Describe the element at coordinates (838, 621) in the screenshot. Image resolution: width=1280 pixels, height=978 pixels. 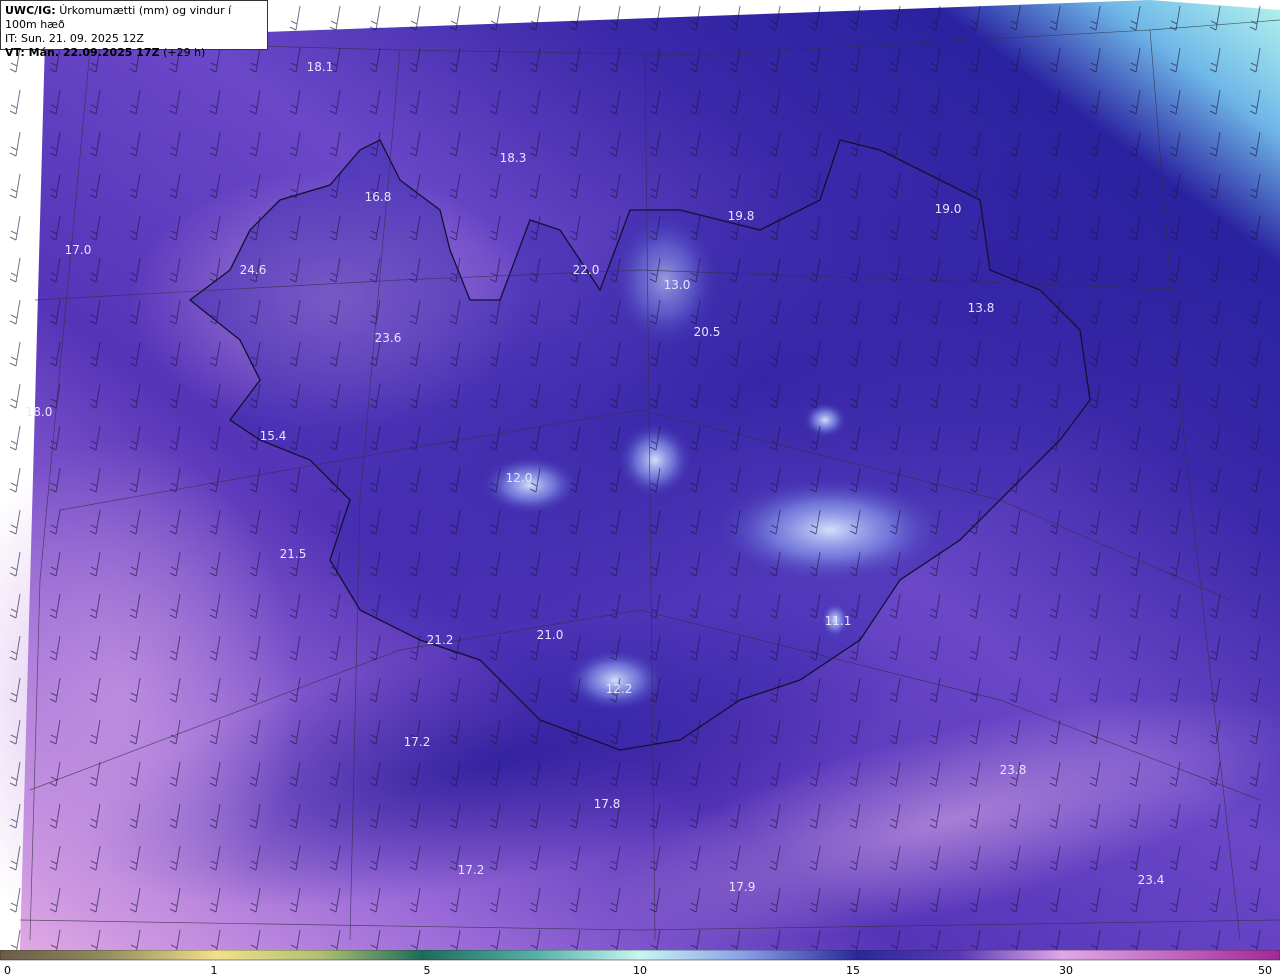
I see `value-label: 11.1` at that location.